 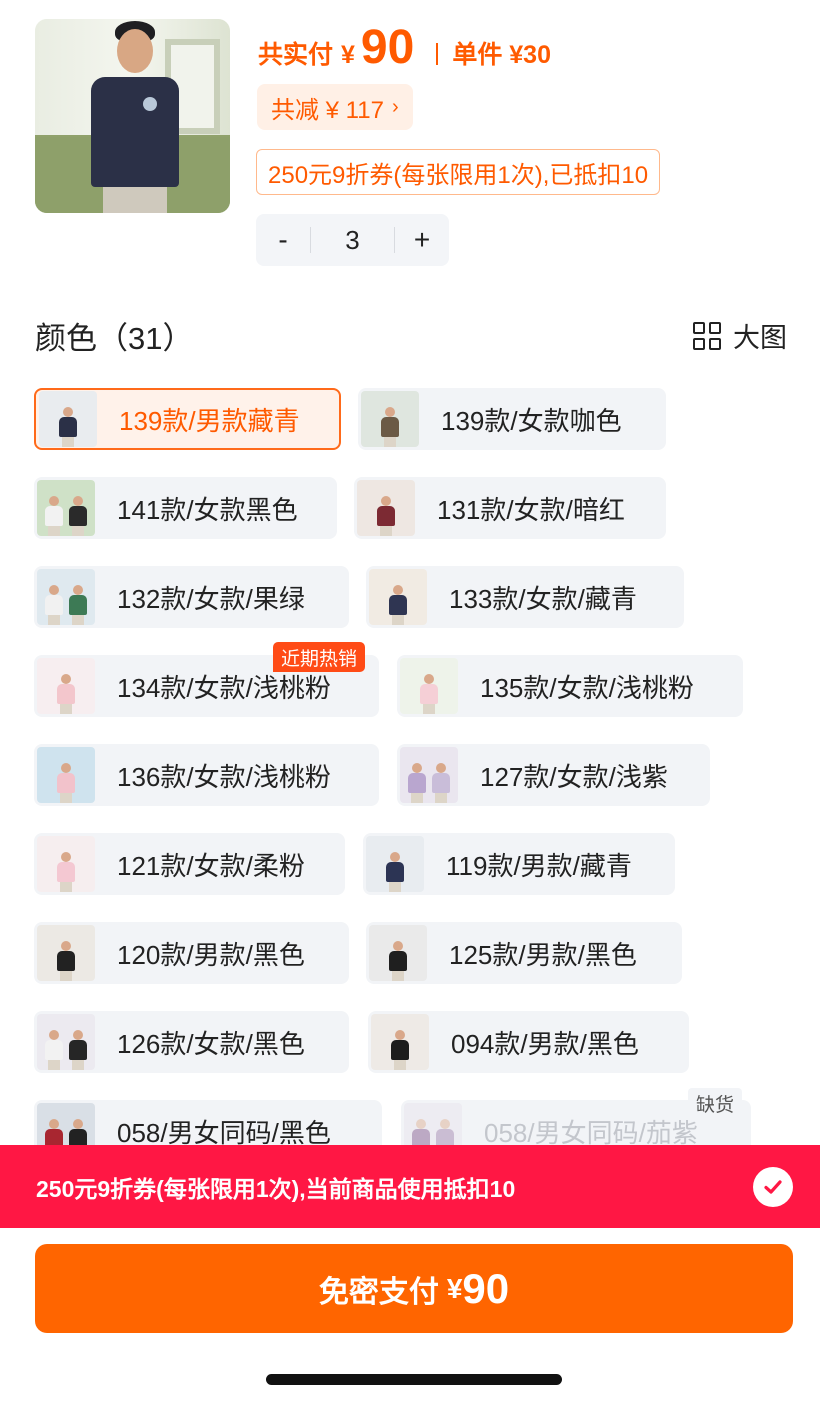 I want to click on option-label: 139款/女款咖色, so click(x=531, y=420).